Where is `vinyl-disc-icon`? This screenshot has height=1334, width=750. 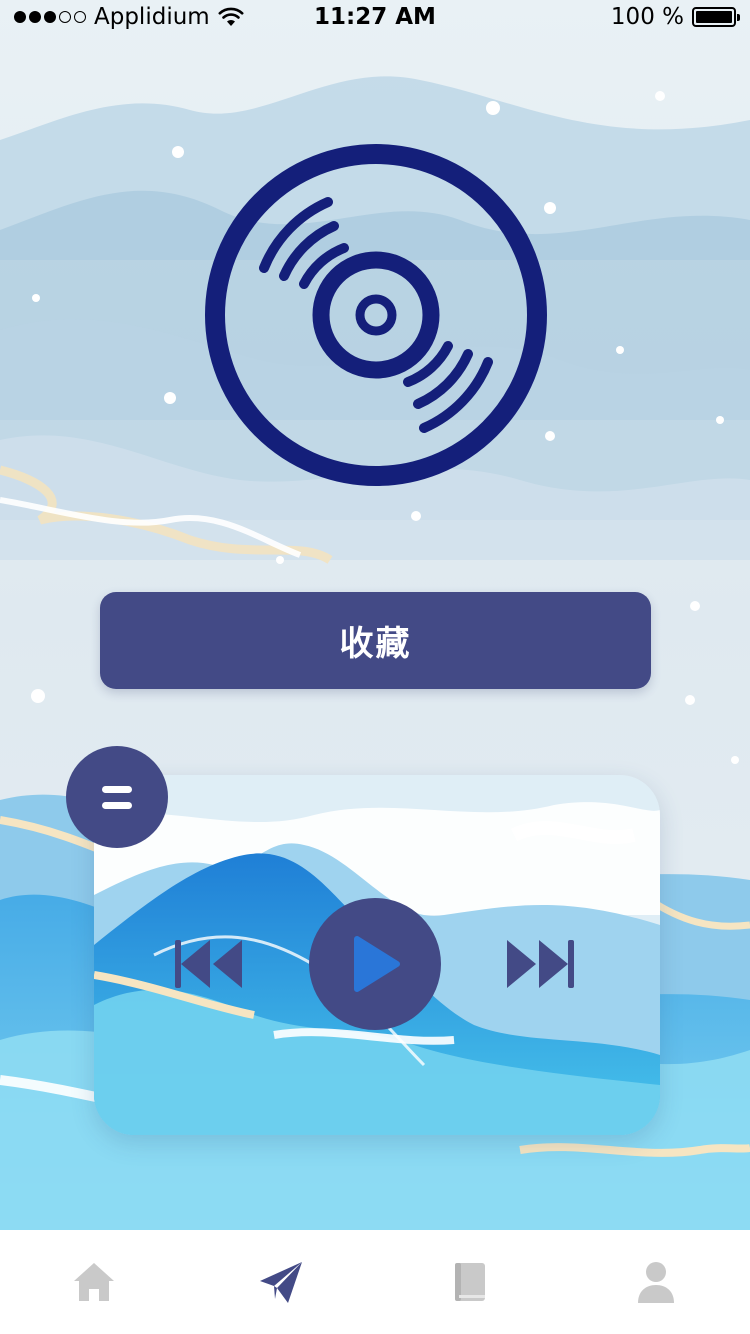 vinyl-disc-icon is located at coordinates (376, 315).